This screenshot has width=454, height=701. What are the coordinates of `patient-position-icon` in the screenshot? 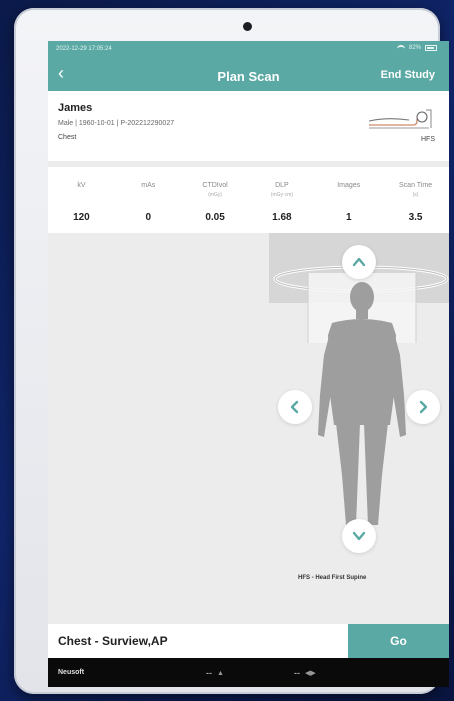 It's located at (400, 119).